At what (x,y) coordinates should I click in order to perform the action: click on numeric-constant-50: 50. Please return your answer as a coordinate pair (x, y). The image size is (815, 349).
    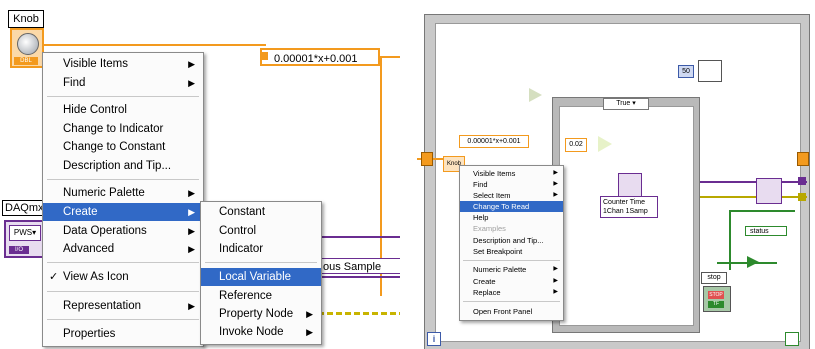
    Looking at the image, I should click on (686, 71).